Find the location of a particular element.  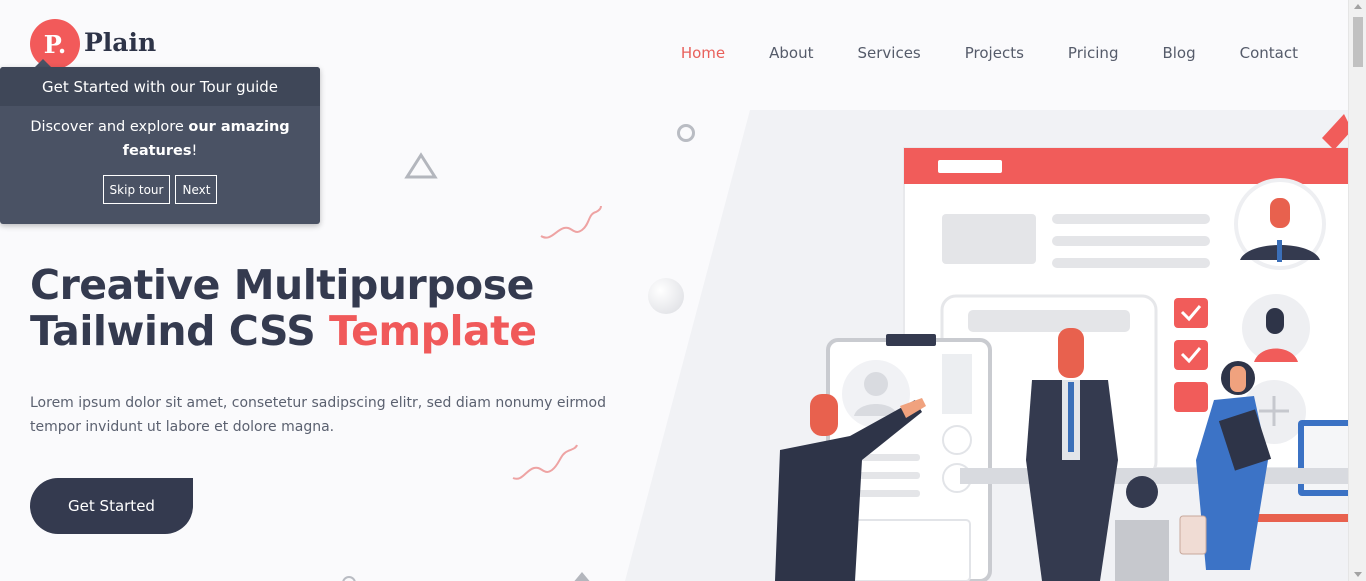

ring-decoration is located at coordinates (349, 578).